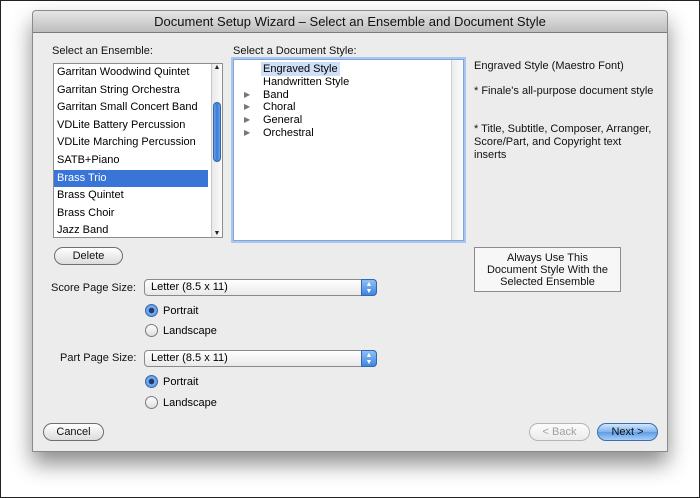 Image resolution: width=700 pixels, height=498 pixels. Describe the element at coordinates (131, 108) in the screenshot. I see `ensemble-list-item: Garritan Small Concert Band` at that location.